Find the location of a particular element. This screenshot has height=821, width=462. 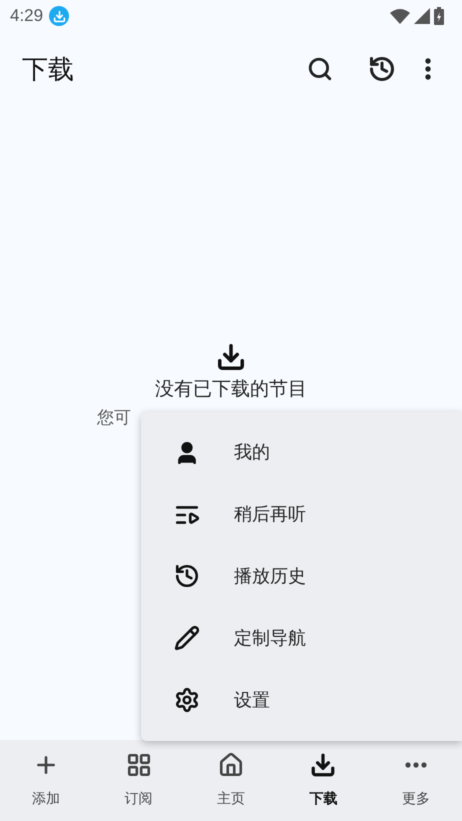

search-icon is located at coordinates (320, 69).